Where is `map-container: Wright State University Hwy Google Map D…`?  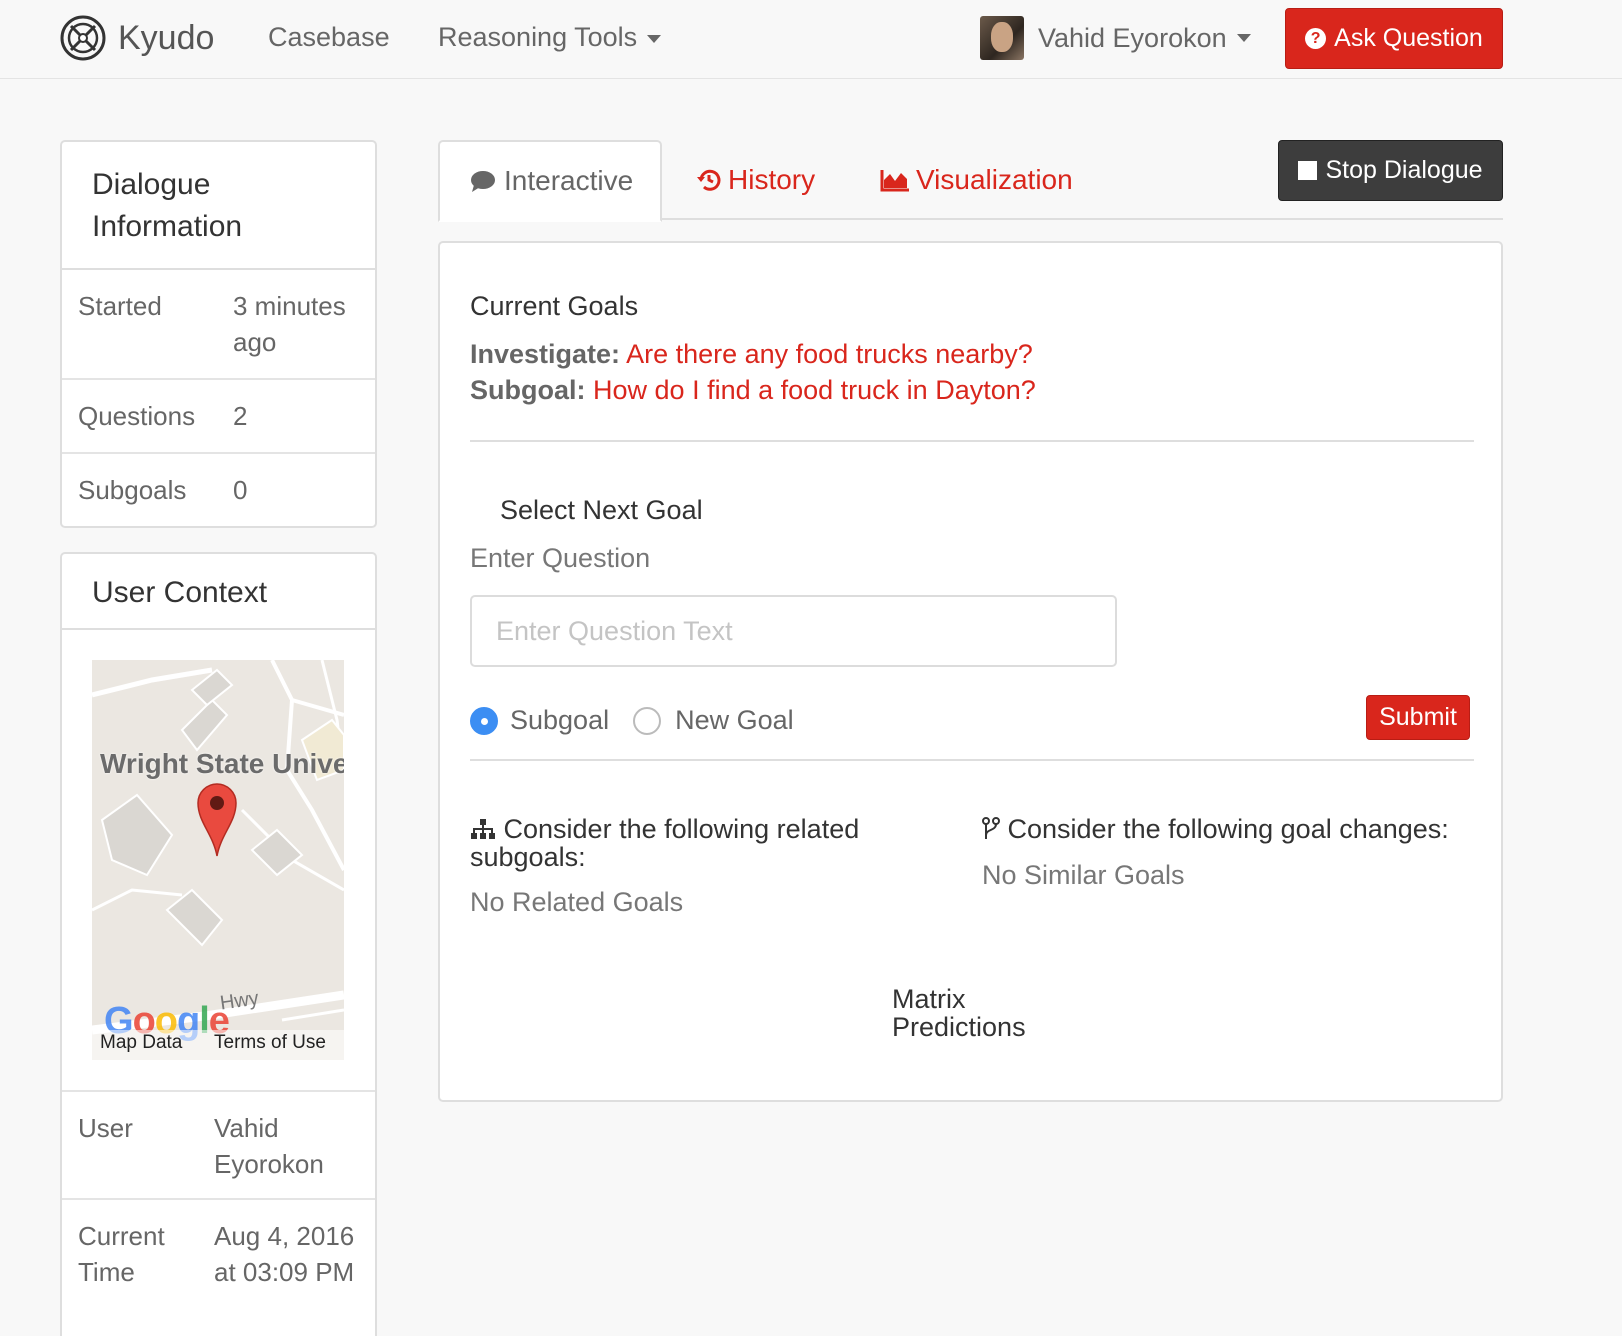
map-container: Wright State University Hwy Google Map D… is located at coordinates (218, 861).